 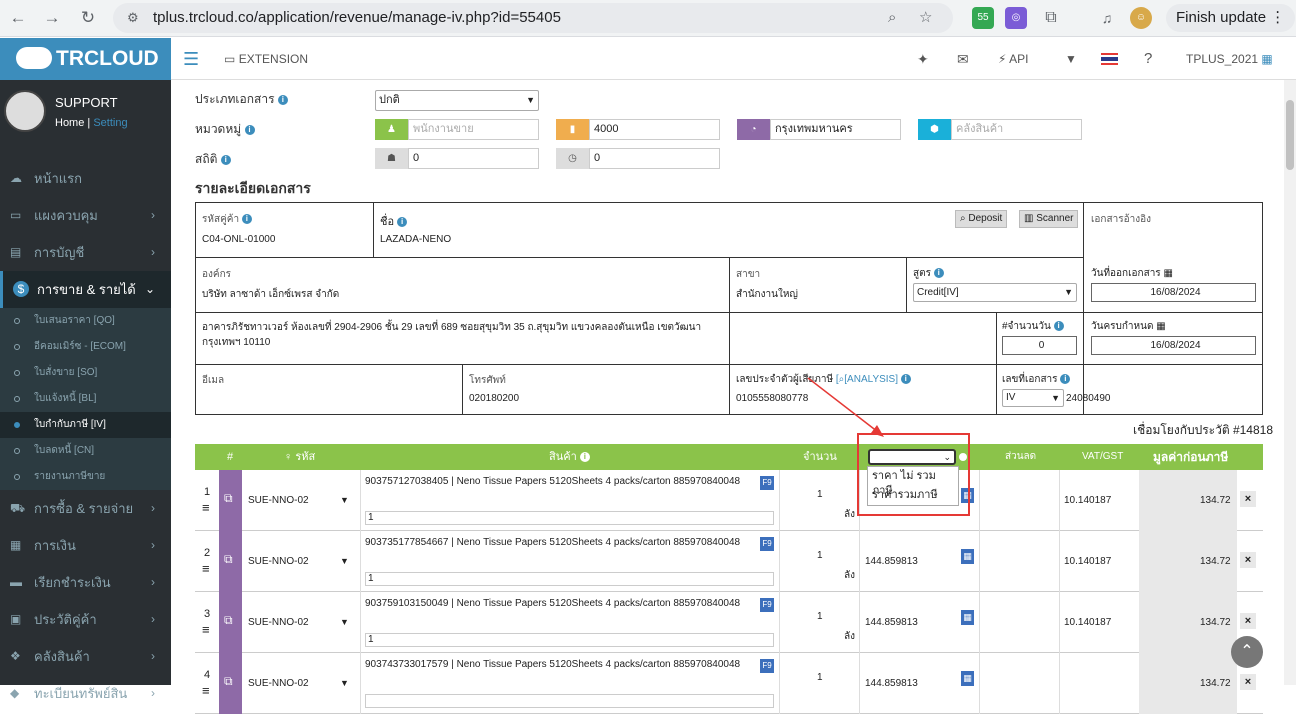 What do you see at coordinates (835, 129) in the screenshot?
I see `region-input: กรุงเทพมหานคร` at bounding box center [835, 129].